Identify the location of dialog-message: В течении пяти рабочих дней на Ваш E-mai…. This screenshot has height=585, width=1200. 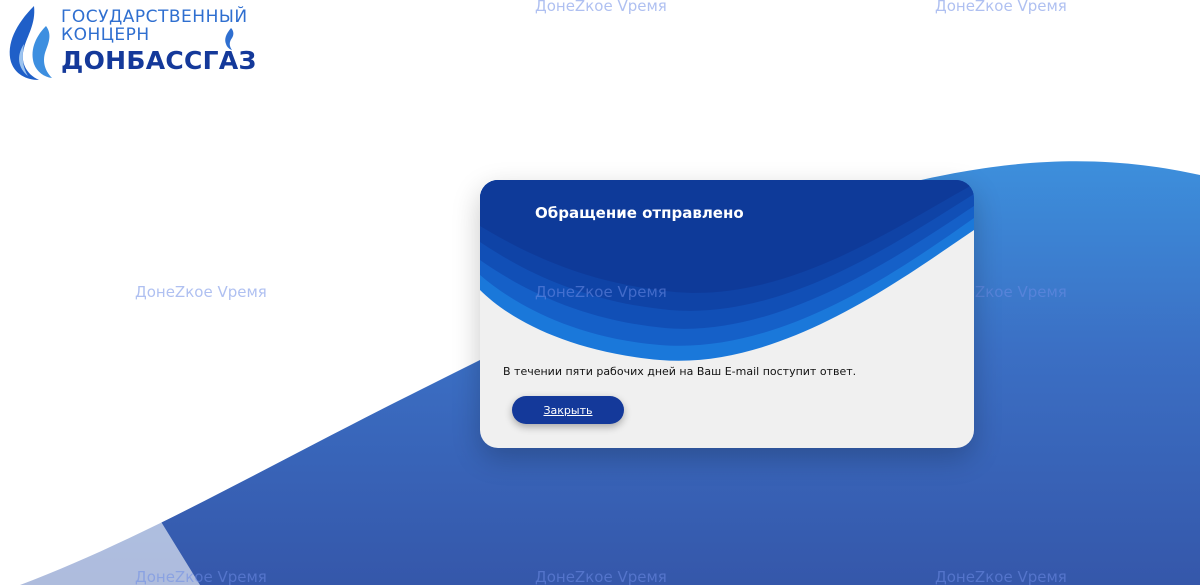
(680, 371).